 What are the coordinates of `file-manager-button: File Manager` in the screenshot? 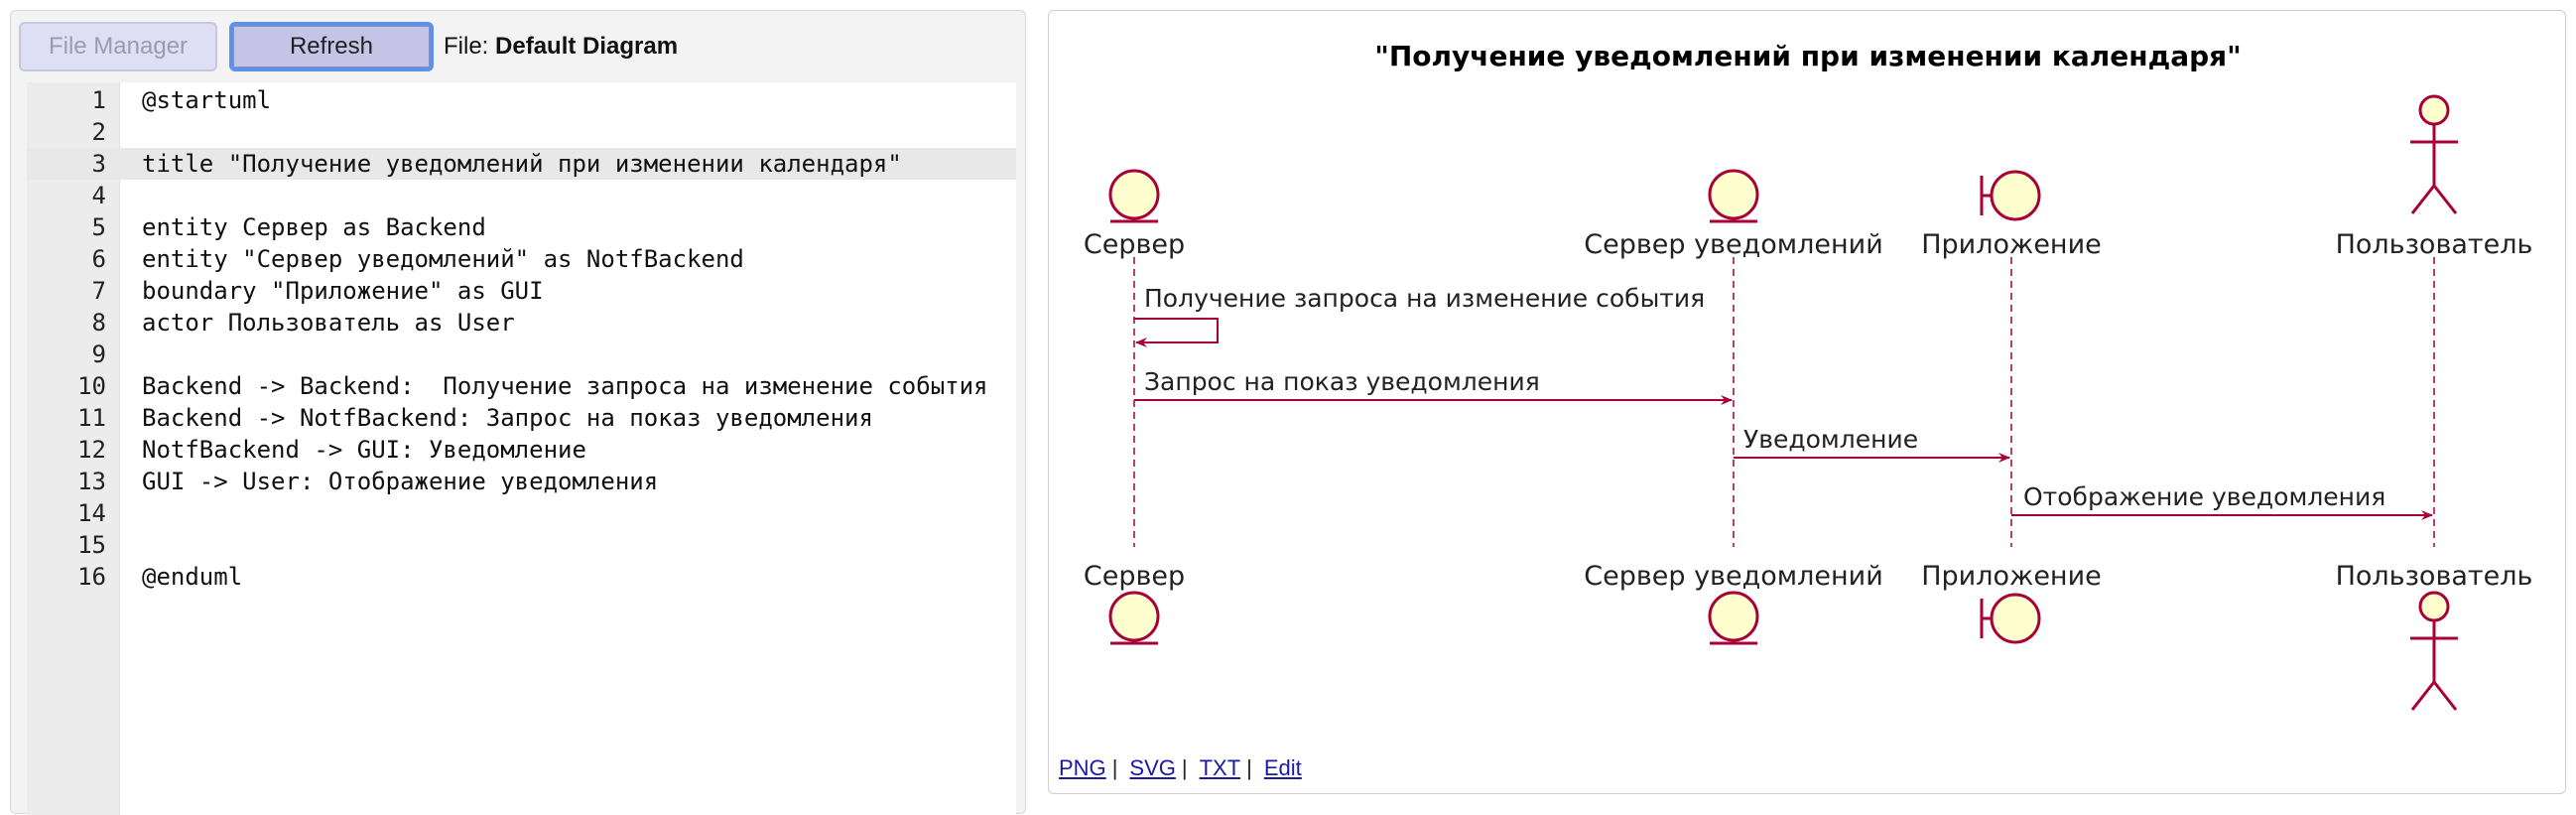 It's located at (118, 46).